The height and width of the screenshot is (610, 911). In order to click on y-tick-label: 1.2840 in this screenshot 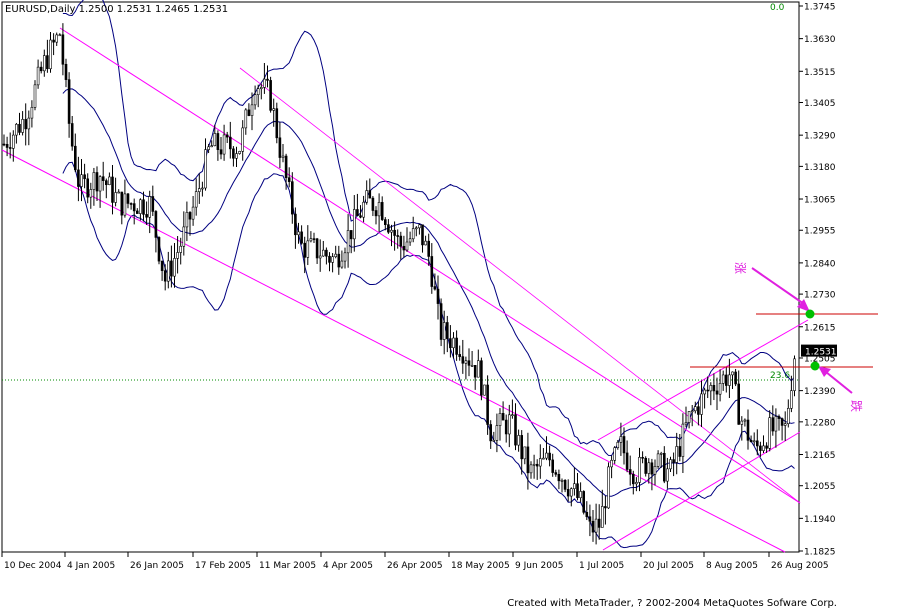, I will do `click(820, 264)`.